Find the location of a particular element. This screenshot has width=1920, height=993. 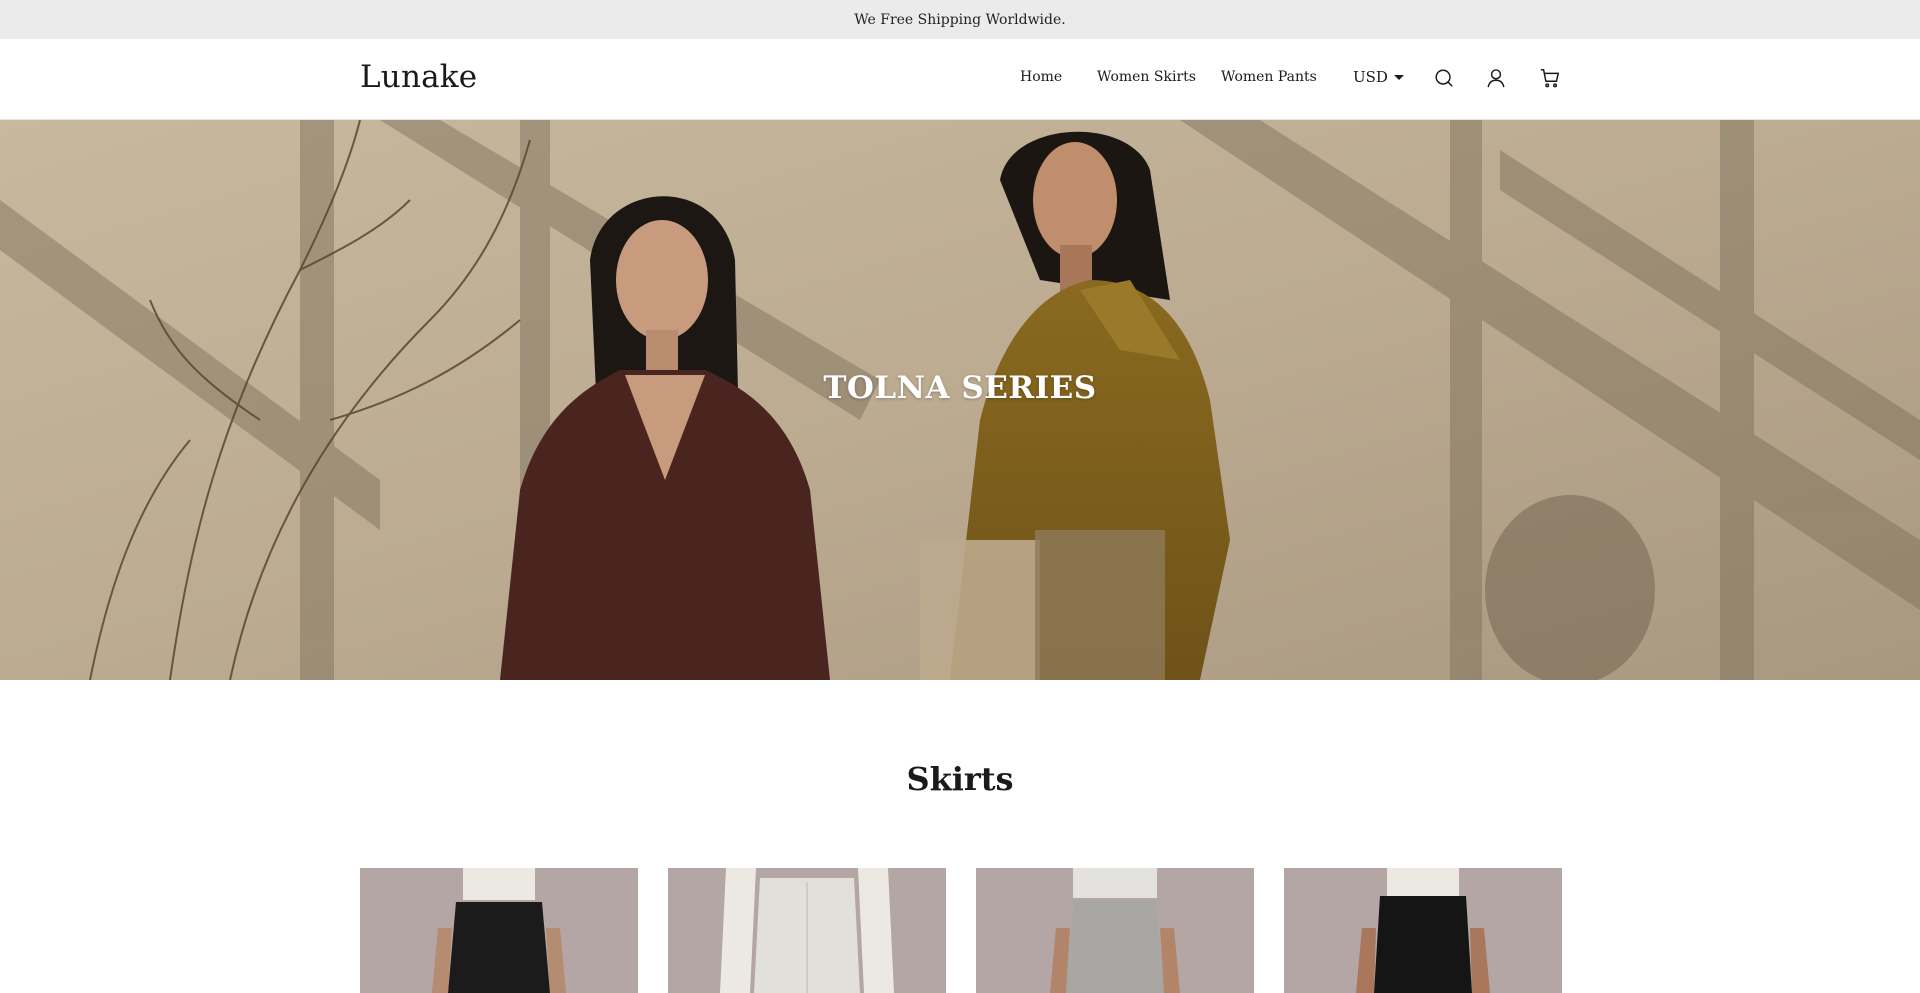

chevron-down-icon is located at coordinates (1398, 77).